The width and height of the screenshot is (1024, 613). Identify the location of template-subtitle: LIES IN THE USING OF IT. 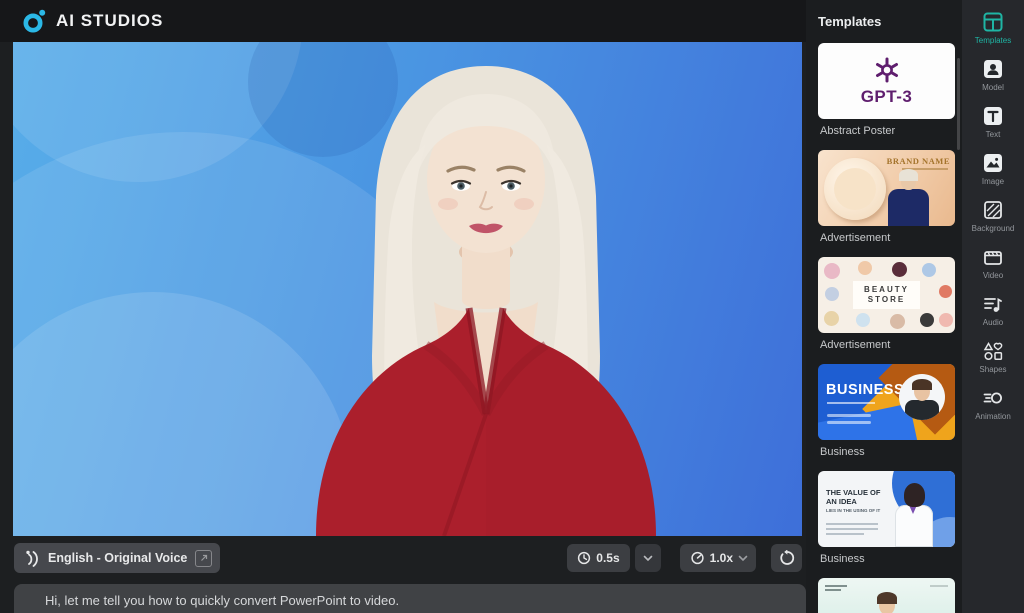
(853, 510).